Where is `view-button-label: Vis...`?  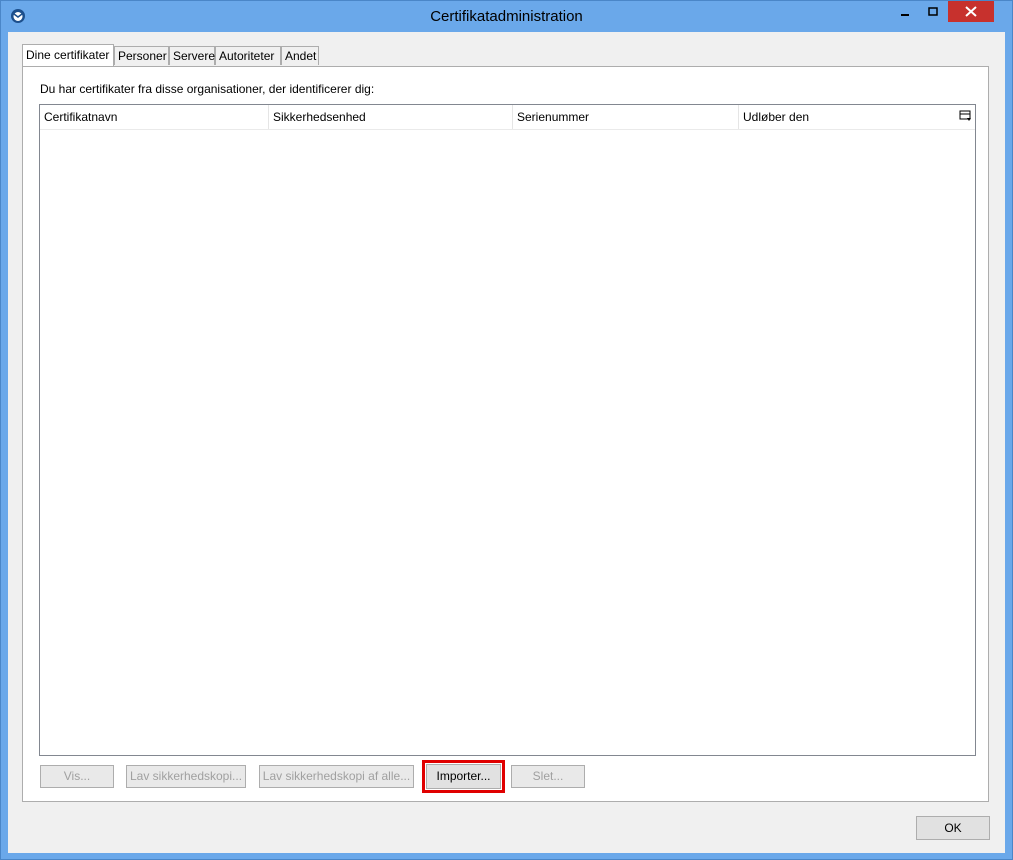 view-button-label: Vis... is located at coordinates (77, 776).